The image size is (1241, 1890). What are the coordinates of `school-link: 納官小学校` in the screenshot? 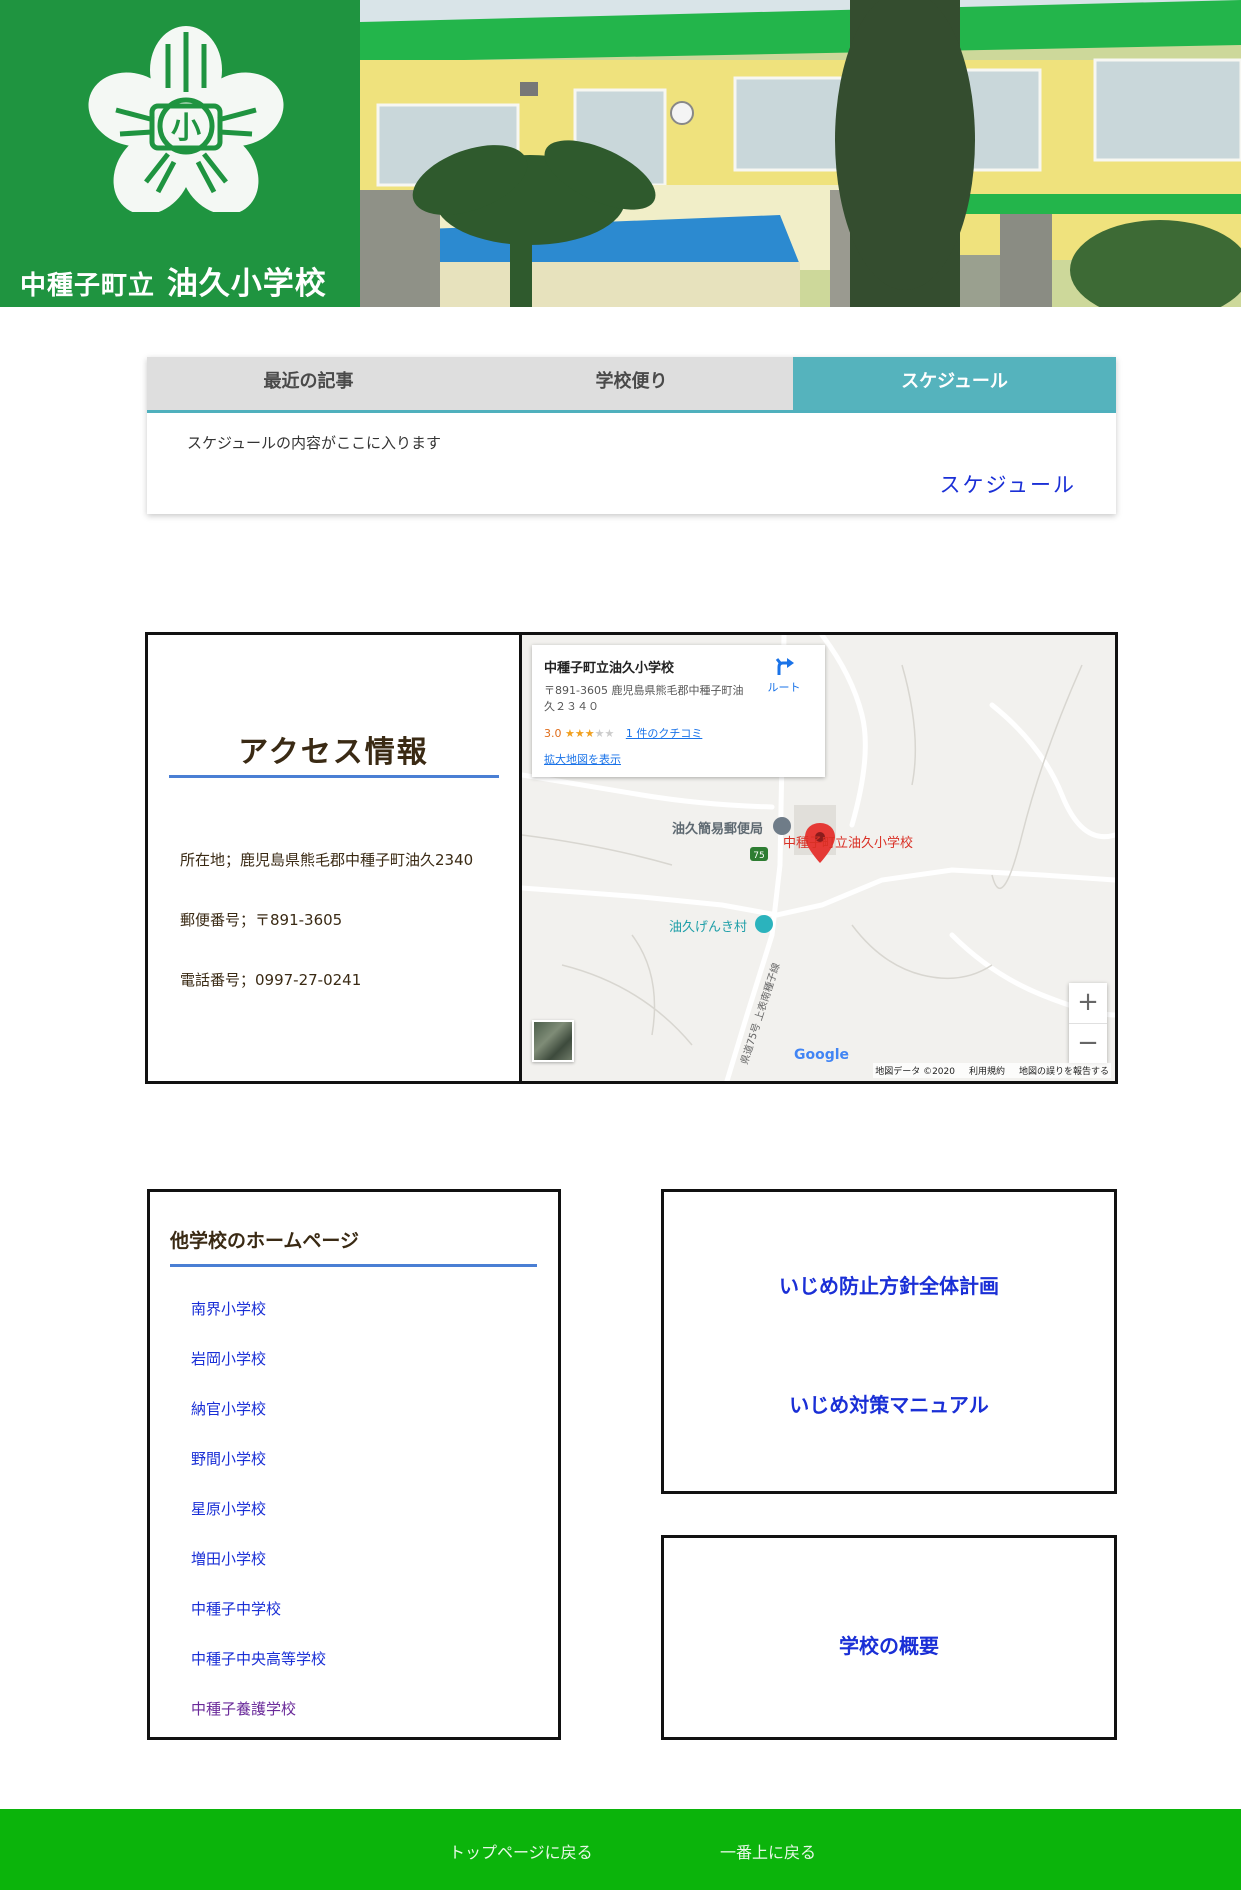 It's located at (228, 1408).